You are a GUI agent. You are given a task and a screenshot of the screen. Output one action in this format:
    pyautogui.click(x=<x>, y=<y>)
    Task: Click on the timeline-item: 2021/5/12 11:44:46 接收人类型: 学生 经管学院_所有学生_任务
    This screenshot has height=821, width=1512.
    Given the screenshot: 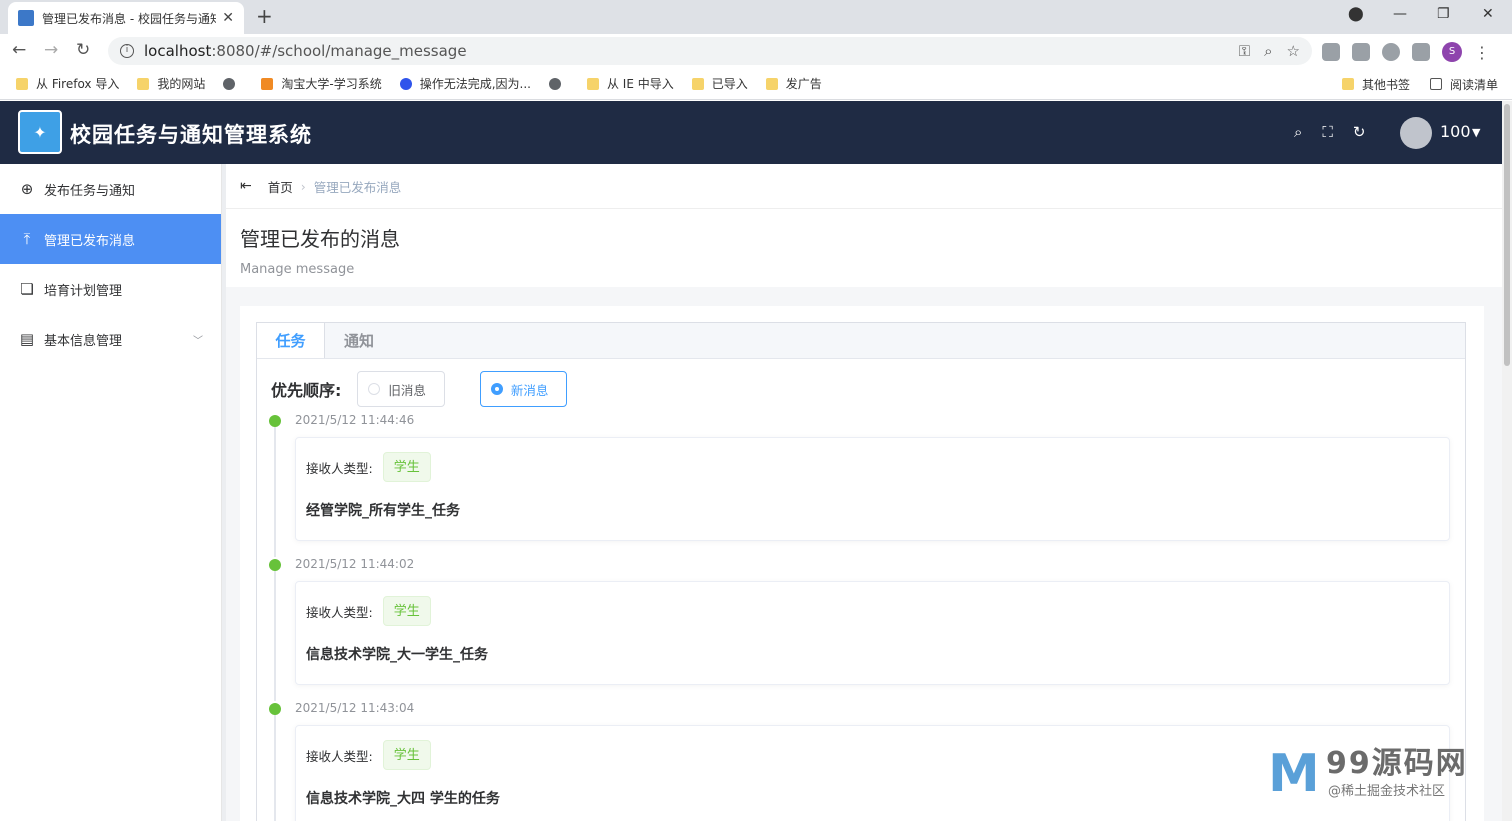 What is the action you would take?
    pyautogui.click(x=861, y=485)
    